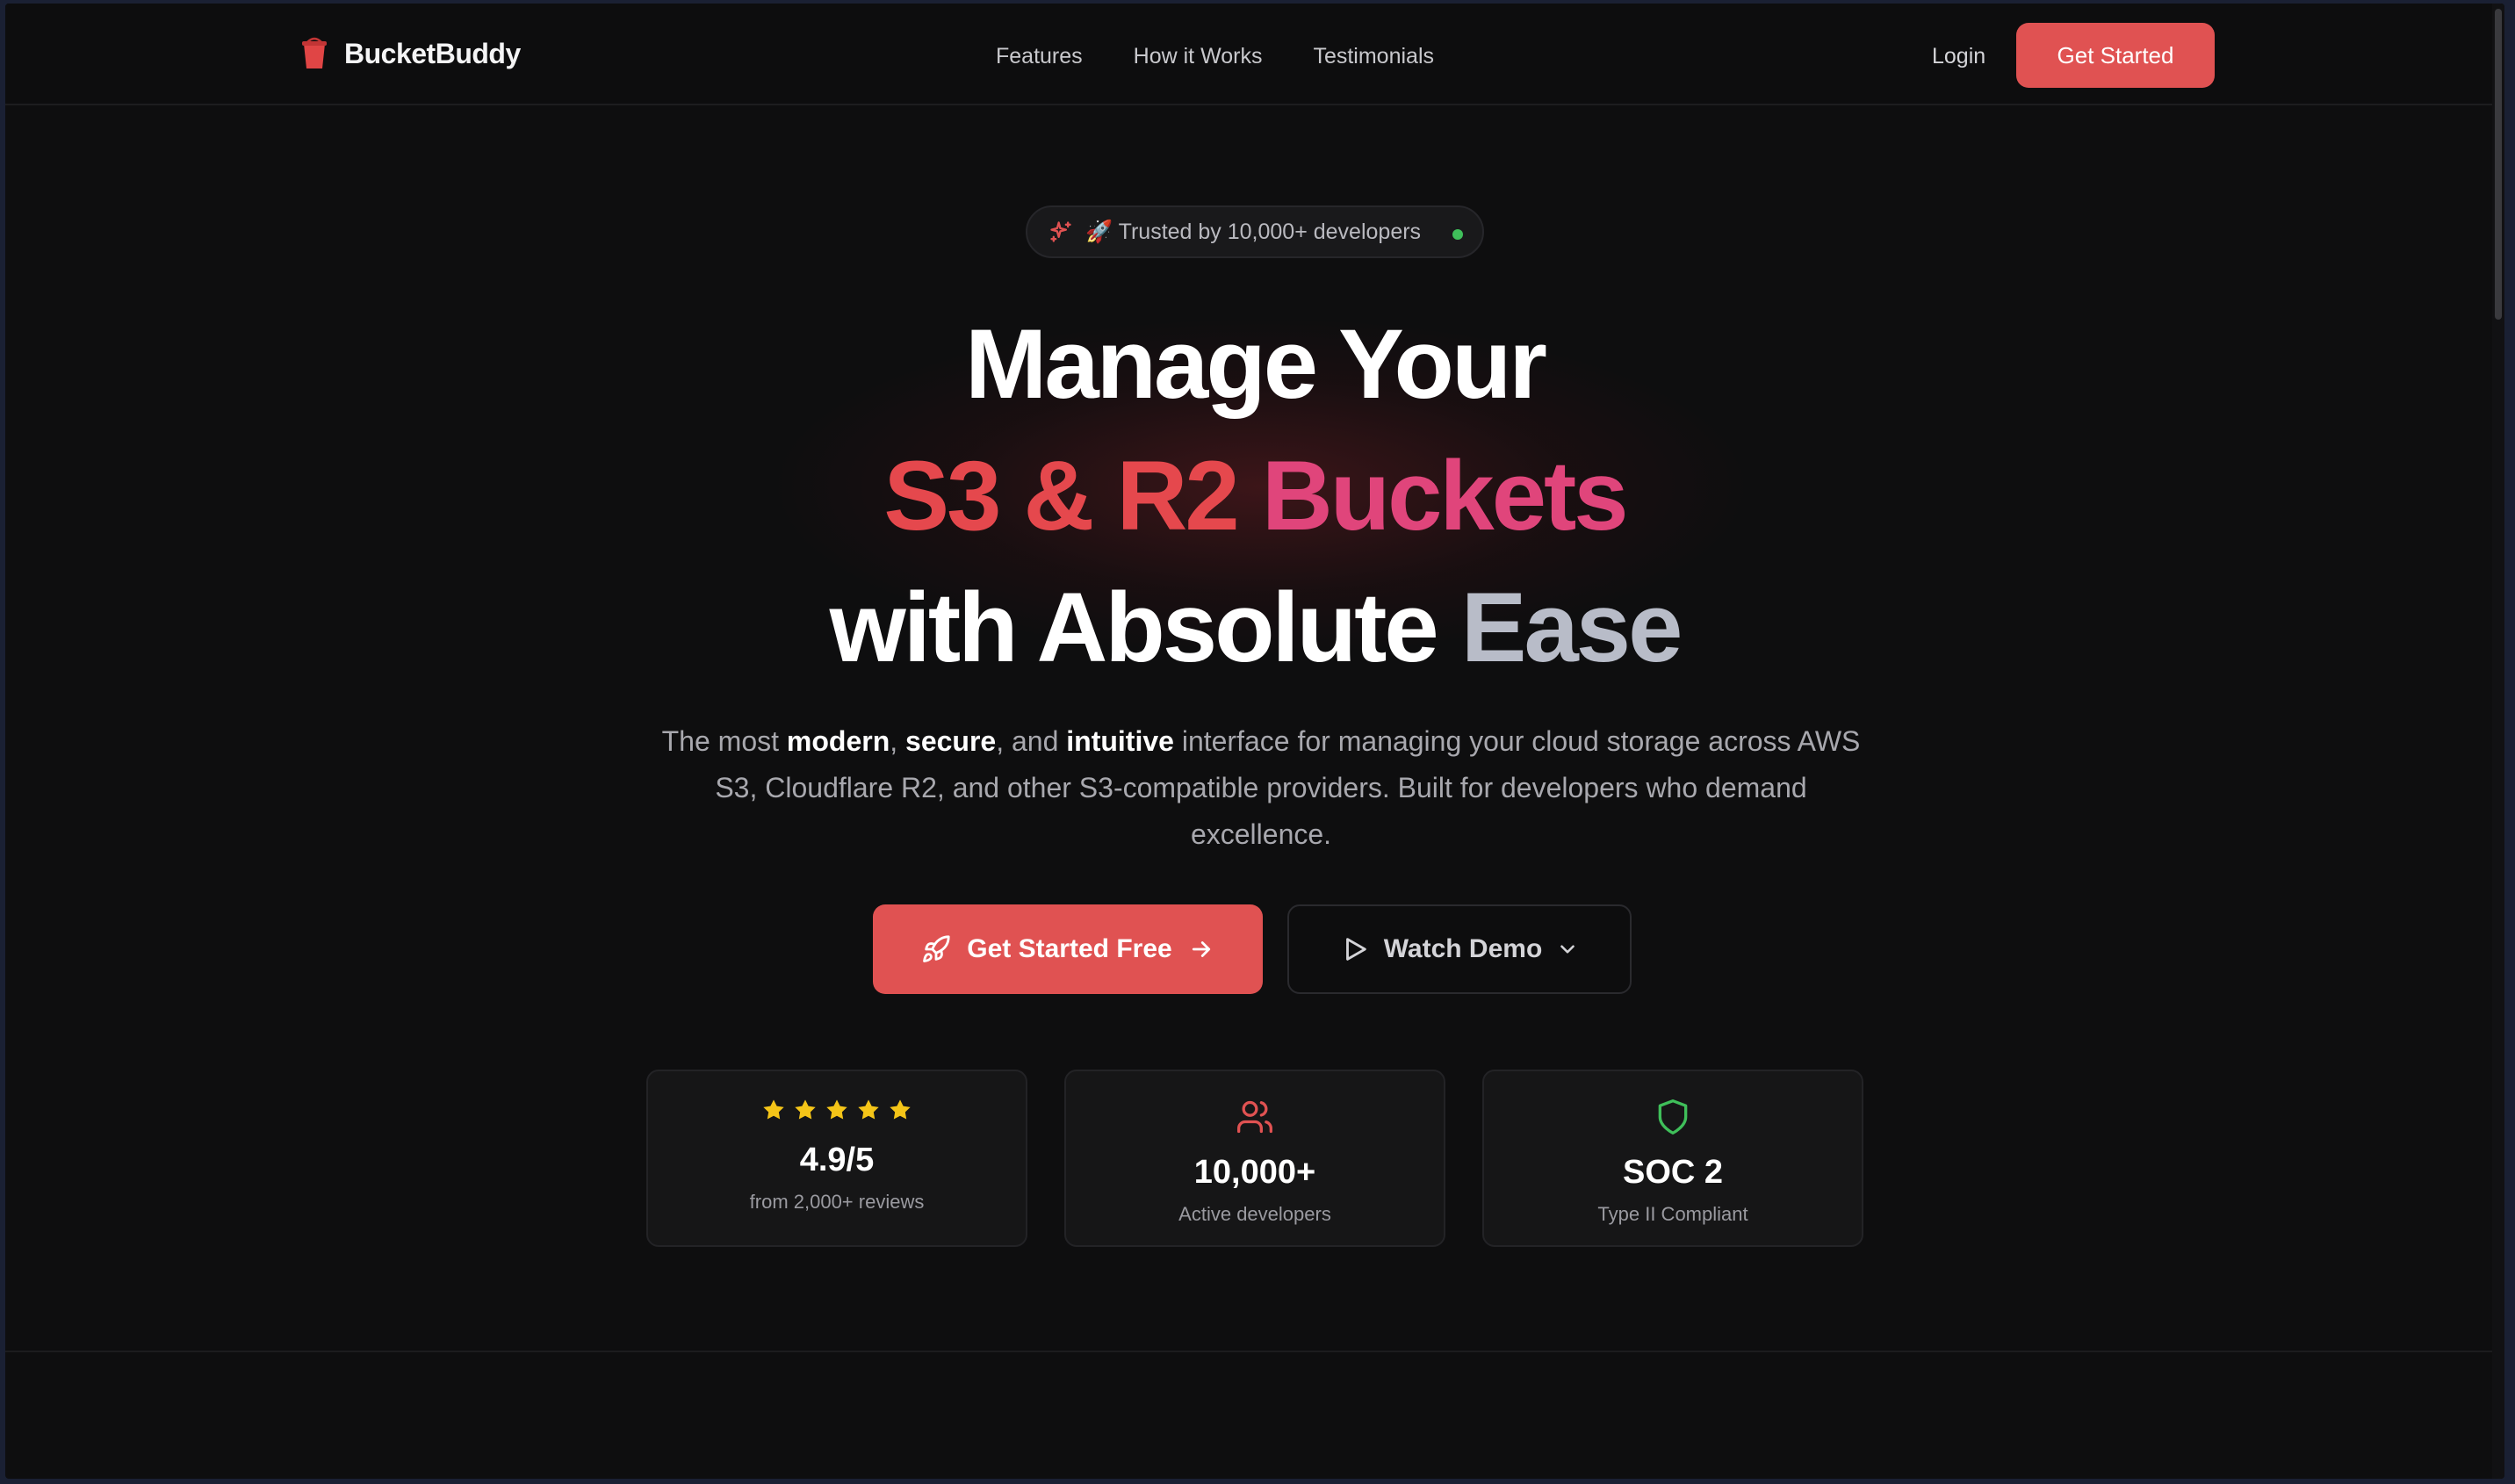 The image size is (2515, 1484). I want to click on nav-link-how-it-works: How it Works, so click(1198, 56).